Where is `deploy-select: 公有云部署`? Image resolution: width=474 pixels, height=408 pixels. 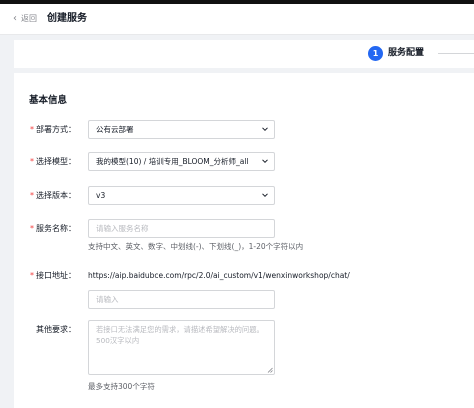
deploy-select: 公有云部署 is located at coordinates (181, 129).